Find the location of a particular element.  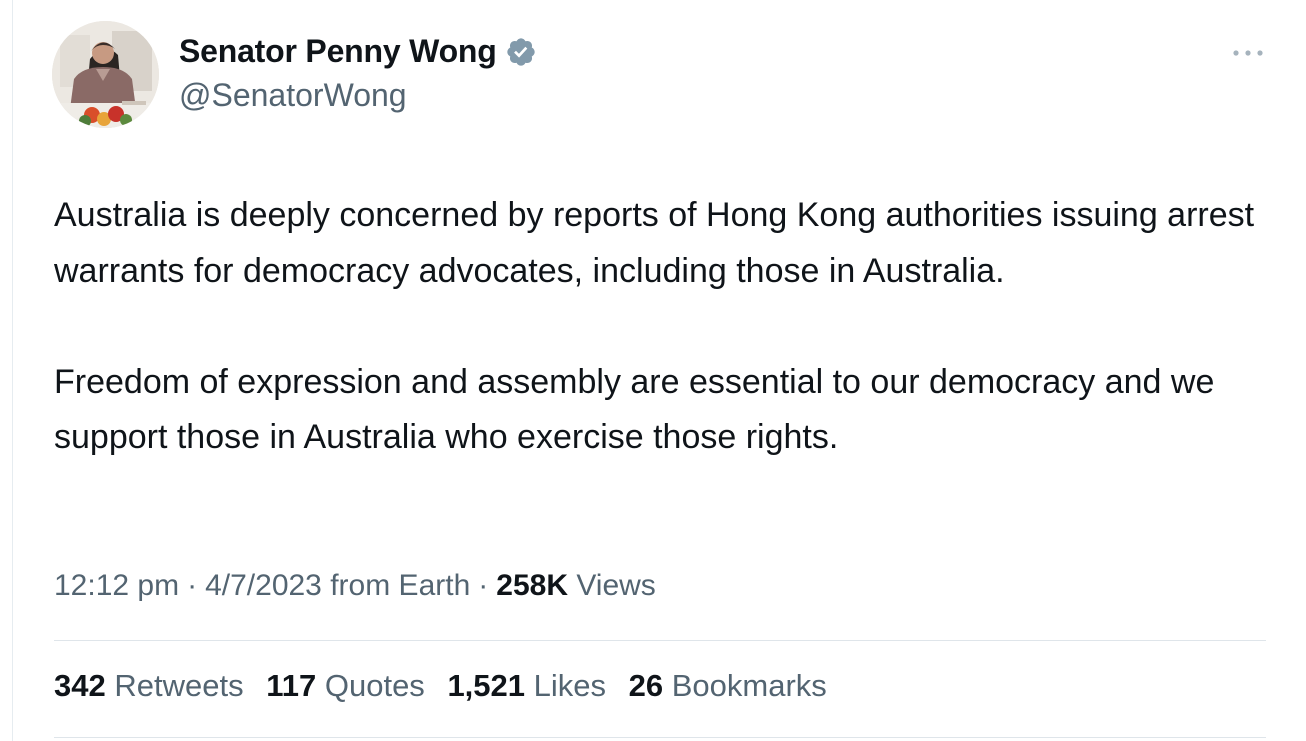

tweet-source: from Earth is located at coordinates (400, 585).